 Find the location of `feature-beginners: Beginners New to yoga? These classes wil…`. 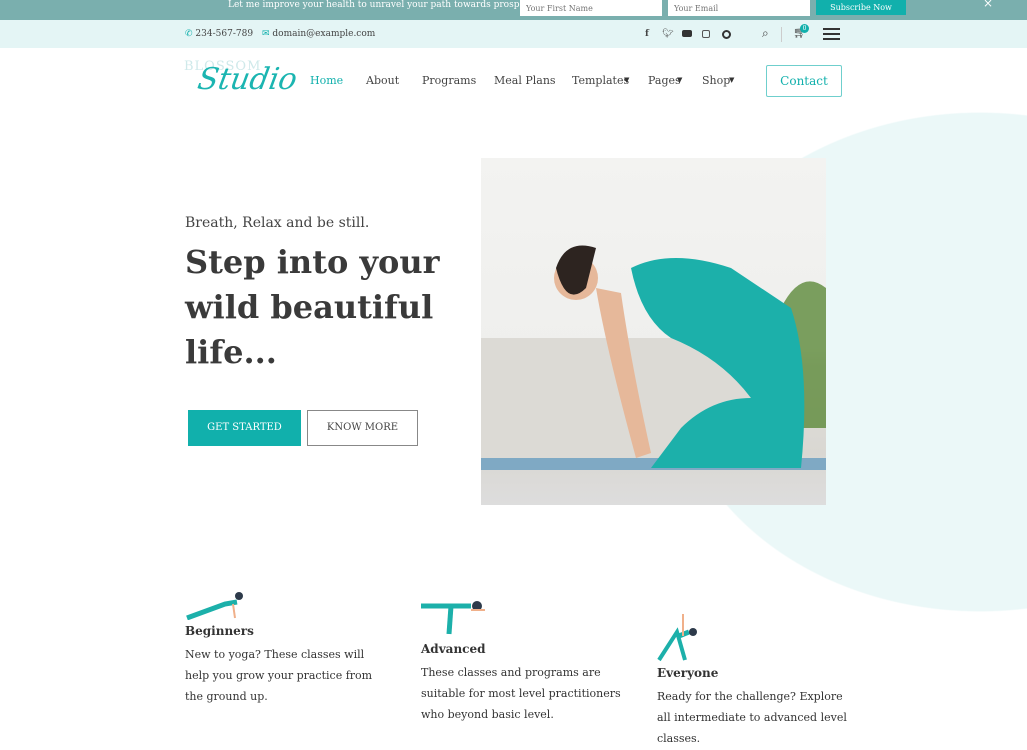

feature-beginners: Beginners New to yoga? These classes wil… is located at coordinates (285, 648).